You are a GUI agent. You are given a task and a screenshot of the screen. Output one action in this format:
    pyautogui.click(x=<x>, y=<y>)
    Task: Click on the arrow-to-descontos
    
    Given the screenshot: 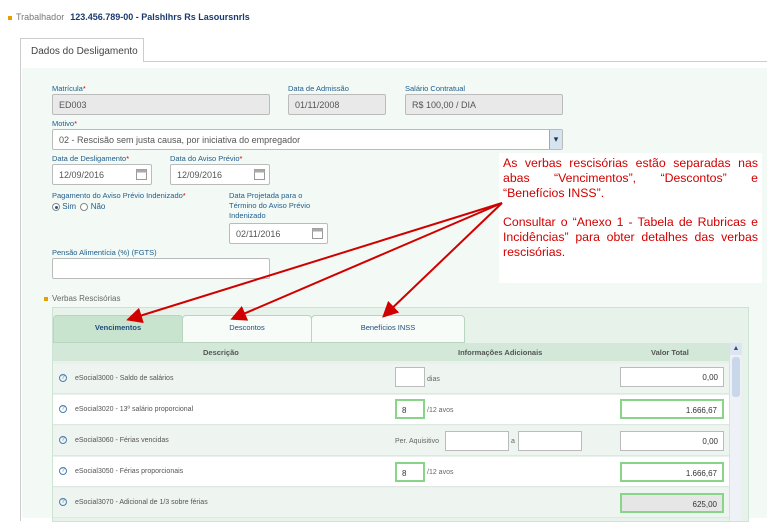 What is the action you would take?
    pyautogui.click(x=366, y=261)
    